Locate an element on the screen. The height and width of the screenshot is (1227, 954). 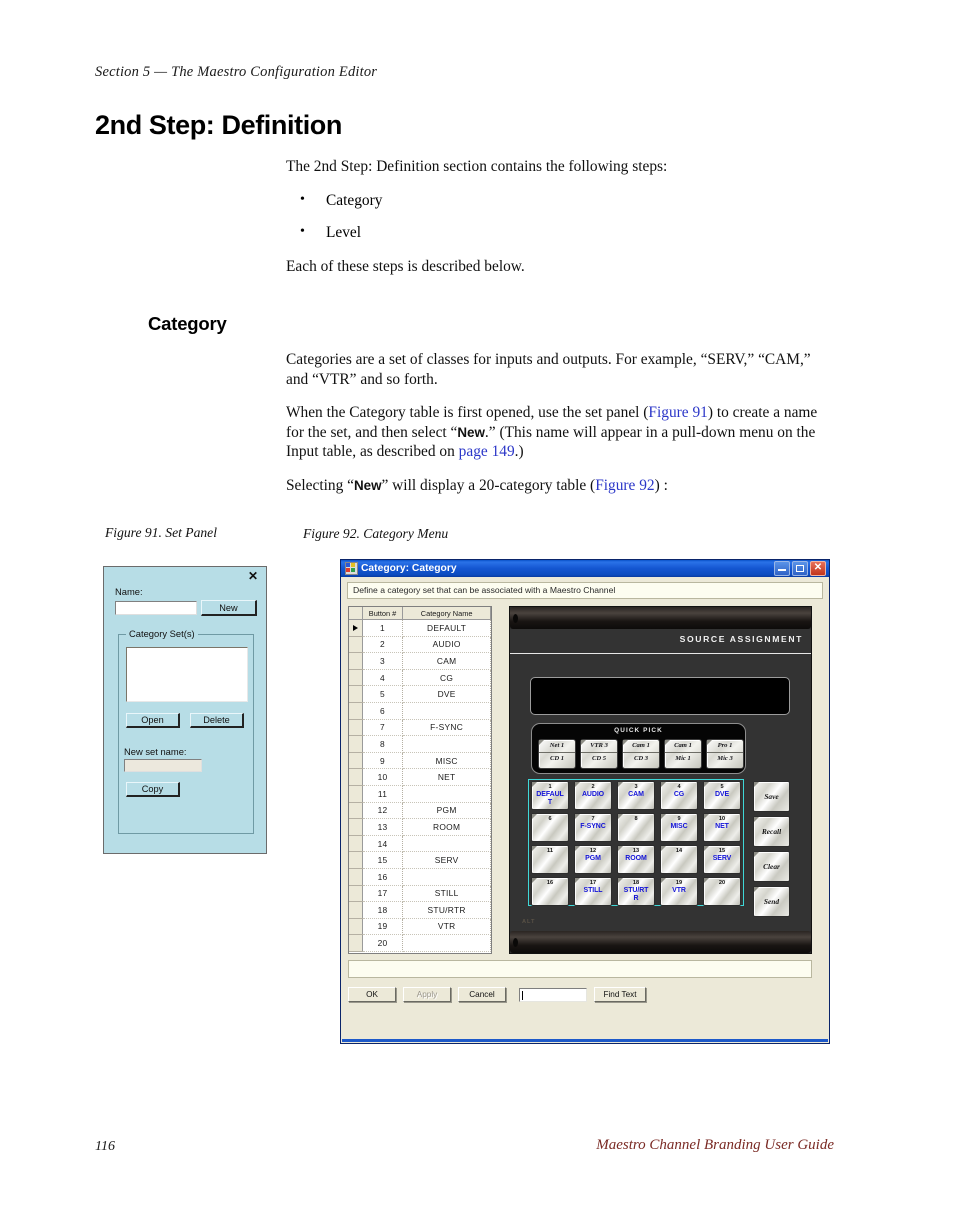
maximize-icon is located at coordinates (800, 568).